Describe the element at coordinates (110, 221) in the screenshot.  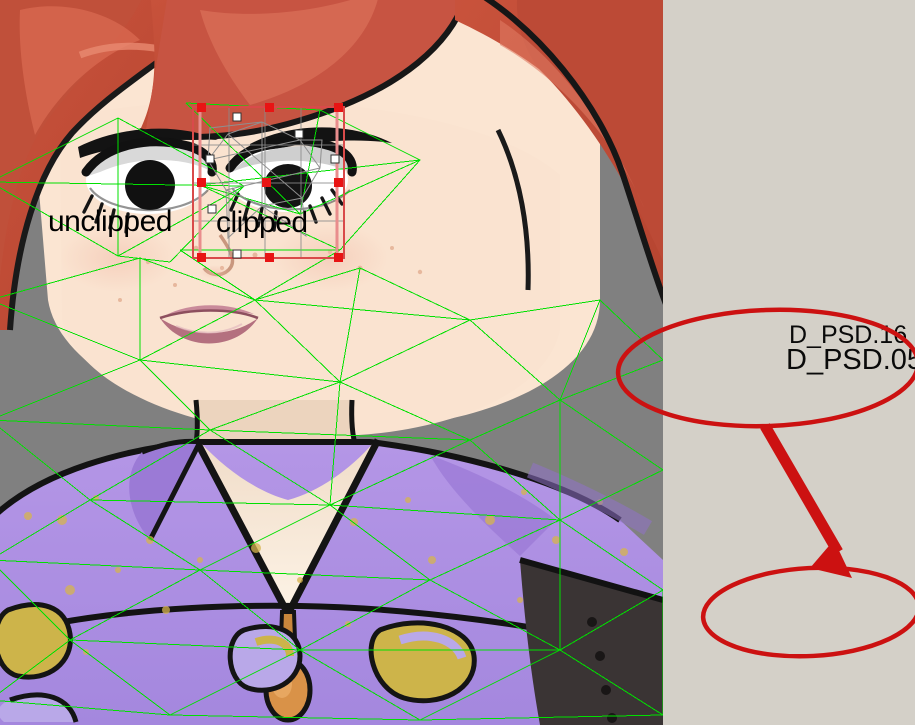
I see `canvas-label-unclipped: unclipped` at that location.